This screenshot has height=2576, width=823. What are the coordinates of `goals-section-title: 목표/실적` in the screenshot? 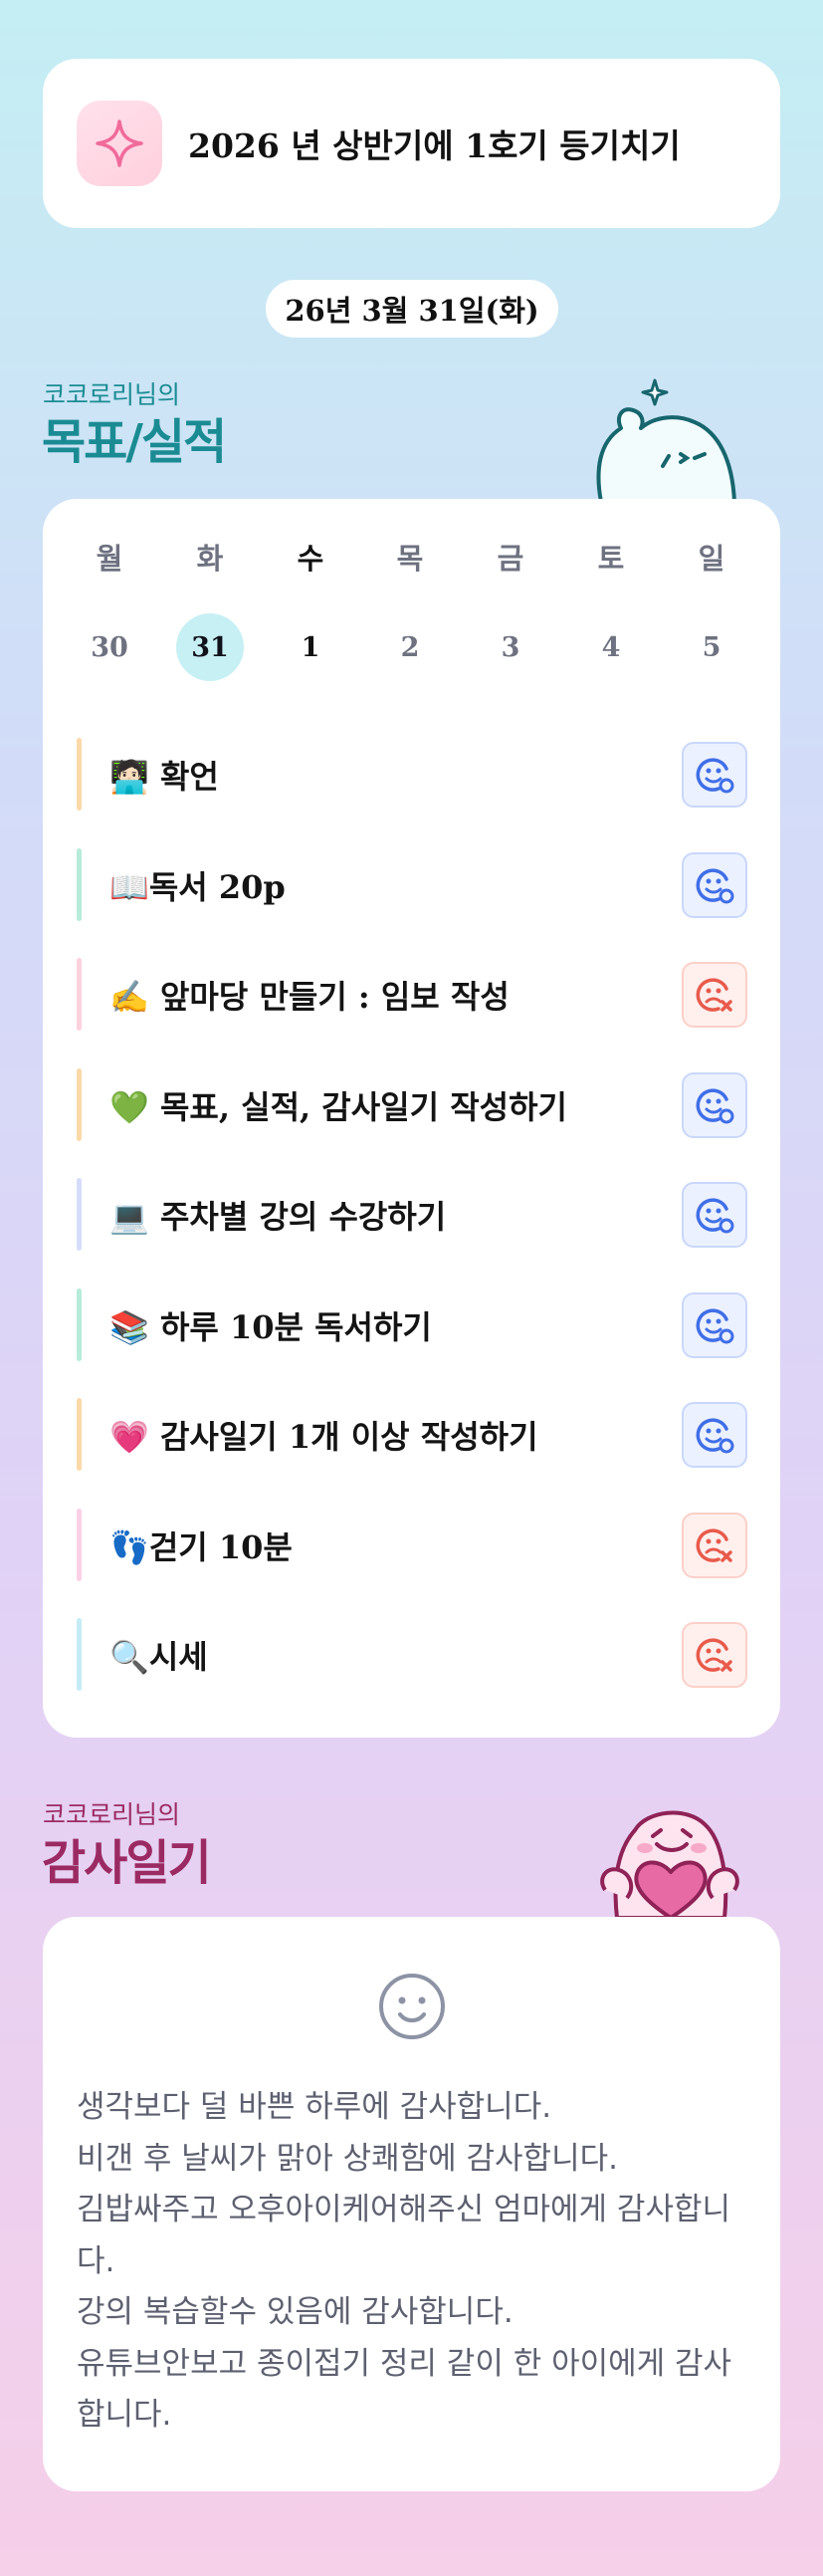 It's located at (134, 442).